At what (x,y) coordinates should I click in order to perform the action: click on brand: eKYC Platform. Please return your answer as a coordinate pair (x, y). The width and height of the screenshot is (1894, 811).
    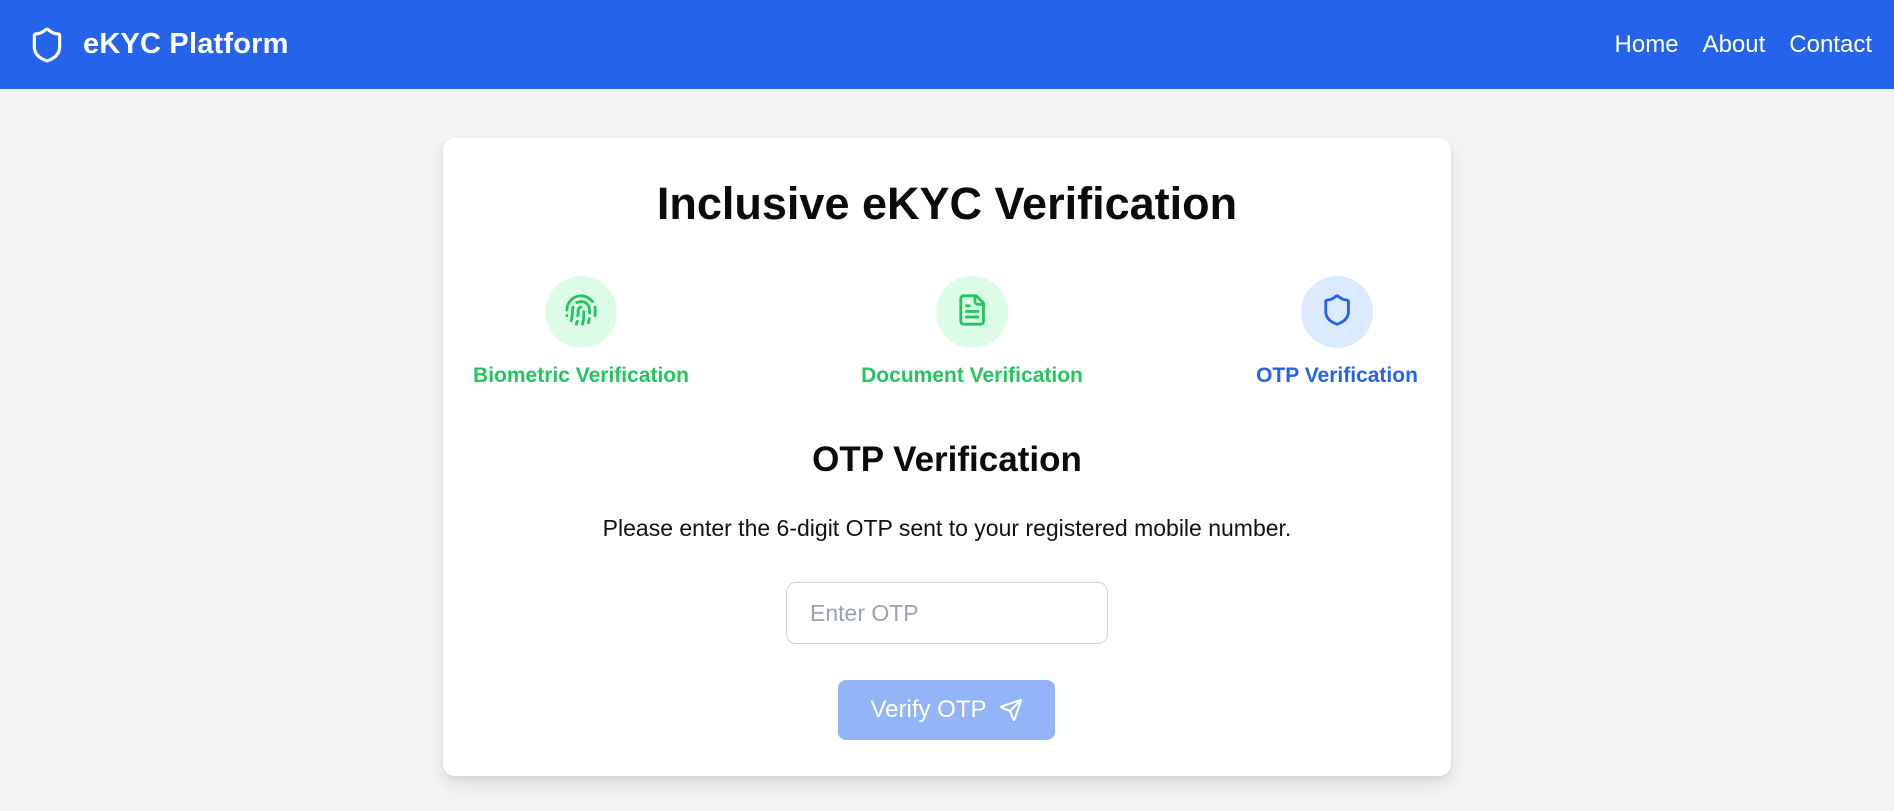
    Looking at the image, I should click on (158, 45).